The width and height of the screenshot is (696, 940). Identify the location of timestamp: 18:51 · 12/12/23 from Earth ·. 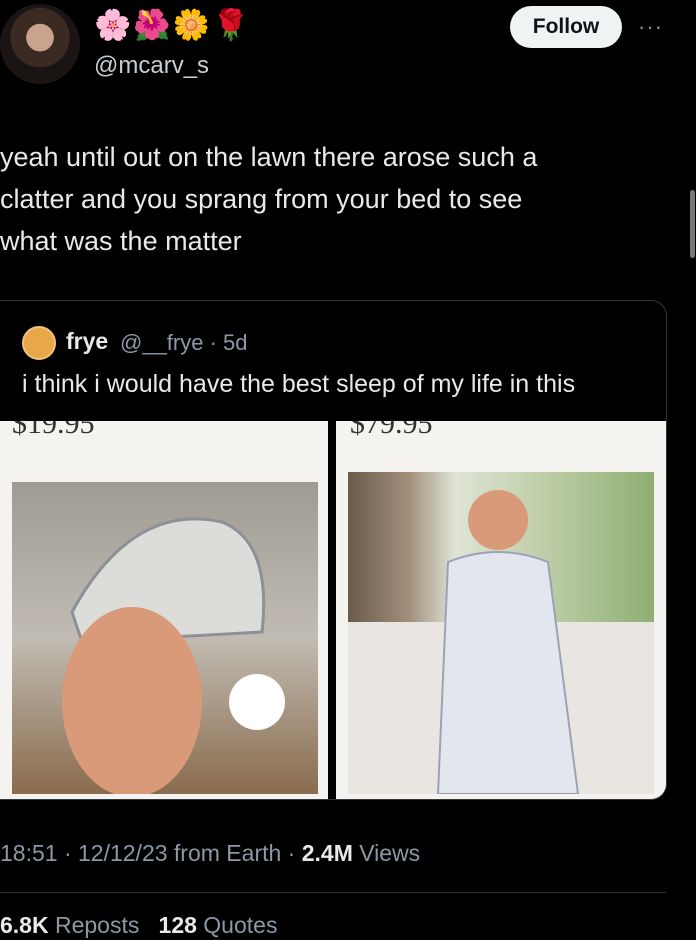
(147, 853).